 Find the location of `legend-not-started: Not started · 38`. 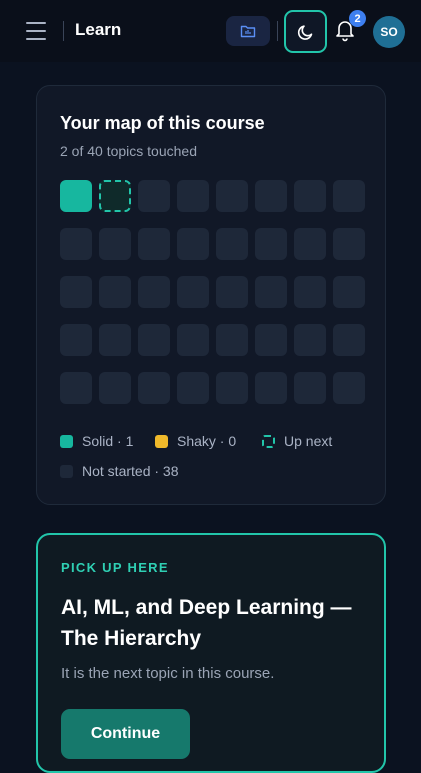

legend-not-started: Not started · 38 is located at coordinates (119, 471).